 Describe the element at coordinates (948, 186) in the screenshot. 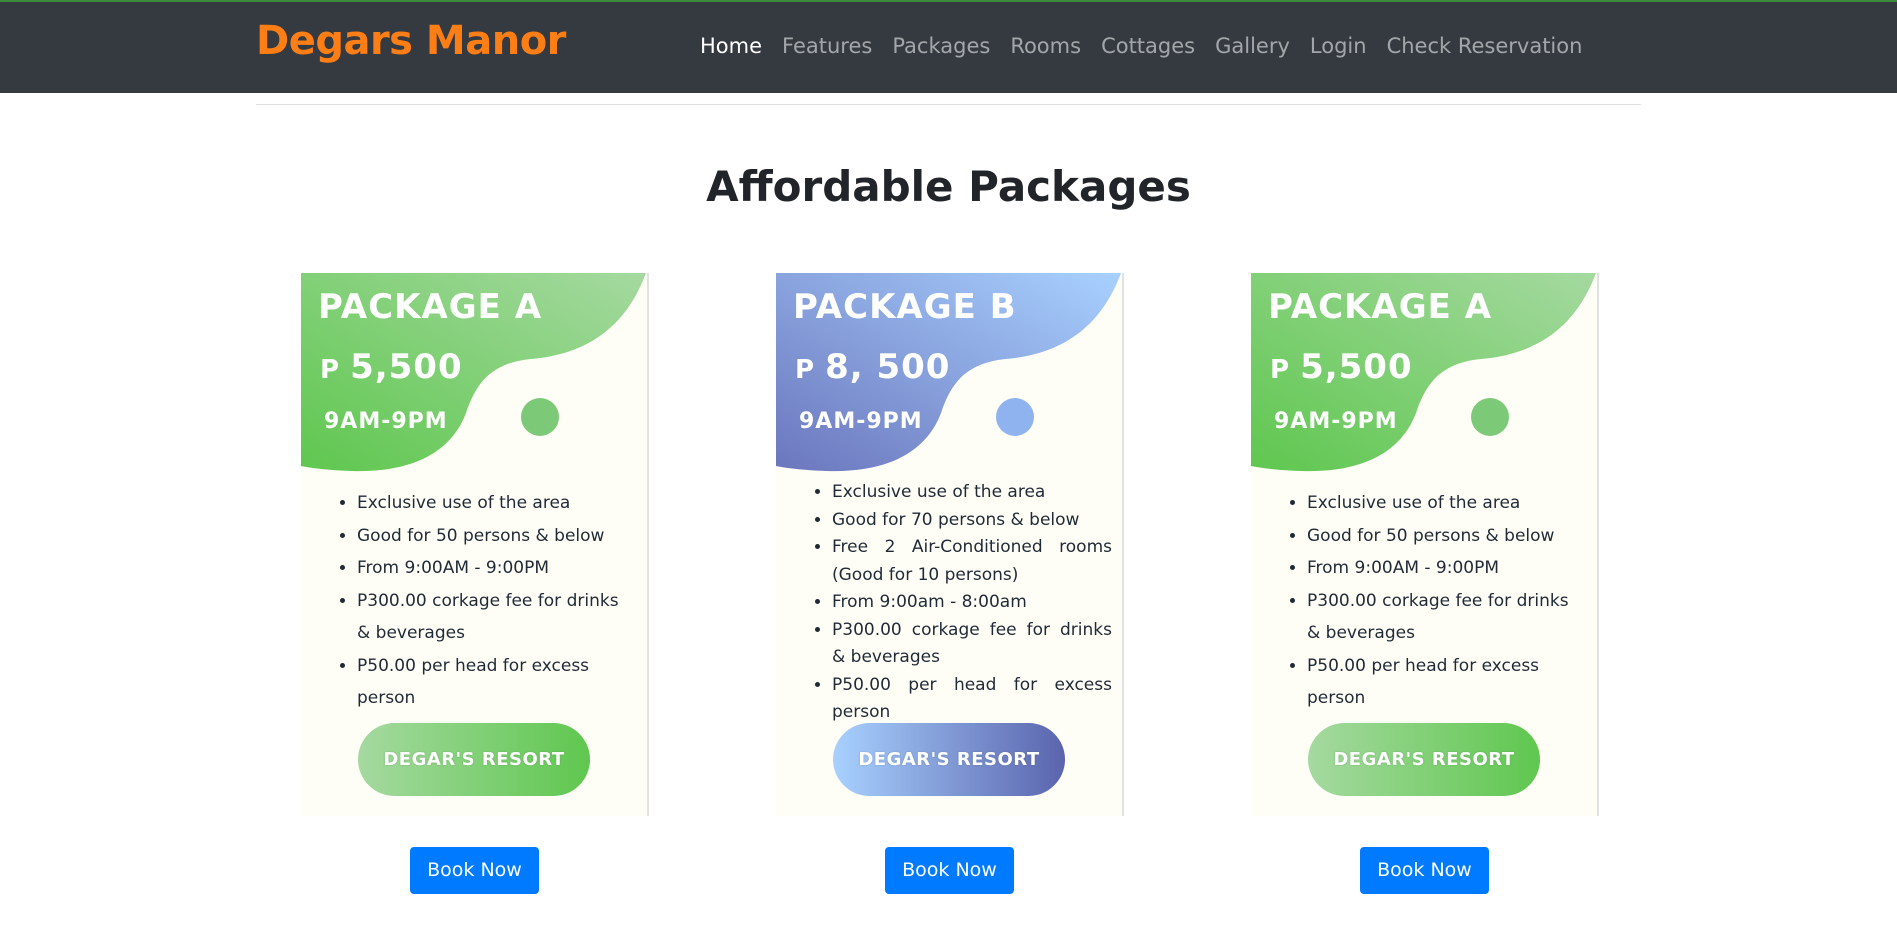

I see `section-title: Affordable Packages` at that location.